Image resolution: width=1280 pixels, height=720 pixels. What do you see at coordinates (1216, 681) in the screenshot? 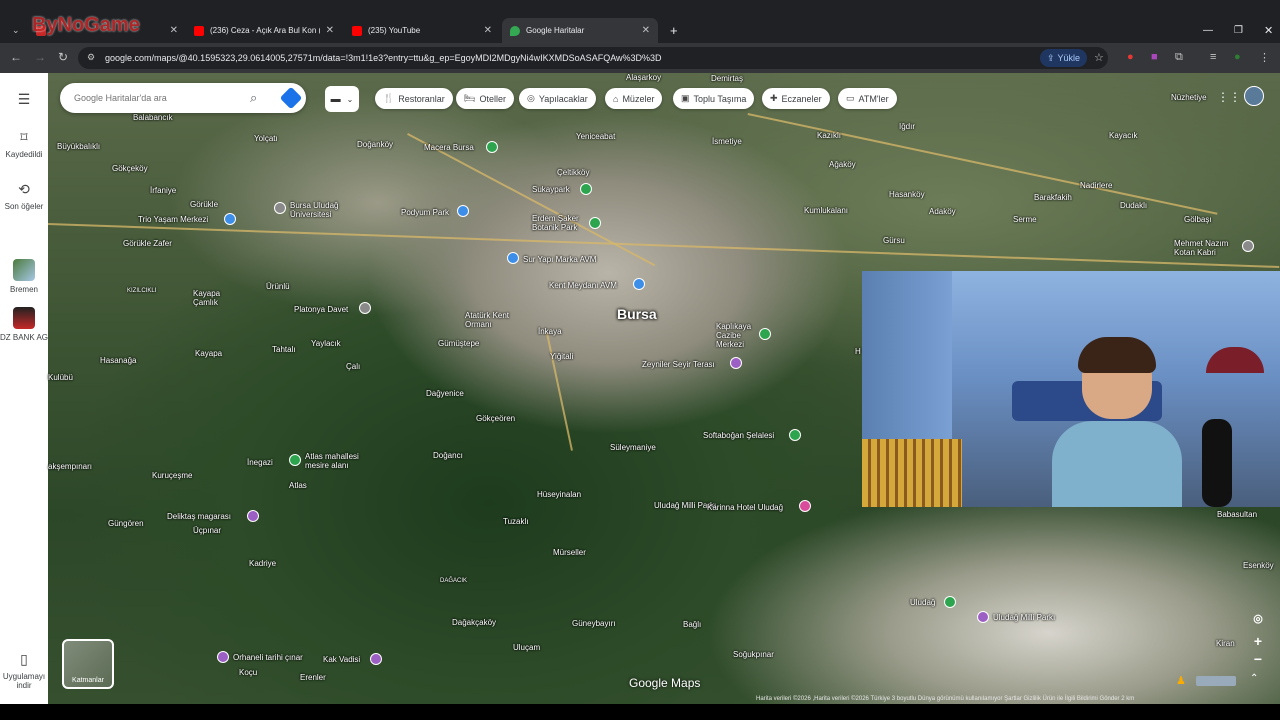
I see `imagery-thumbnails` at bounding box center [1216, 681].